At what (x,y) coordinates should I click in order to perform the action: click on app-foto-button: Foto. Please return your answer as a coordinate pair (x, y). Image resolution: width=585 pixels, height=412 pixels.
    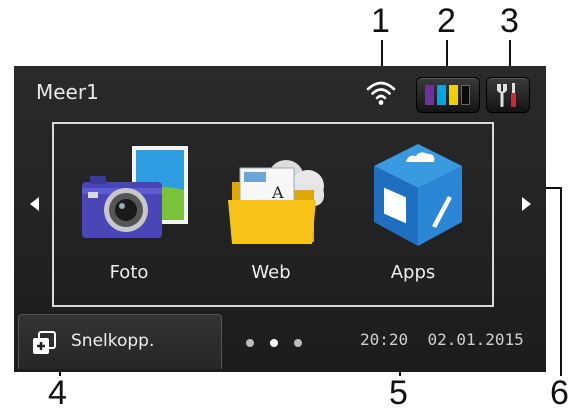
    Looking at the image, I should click on (129, 214).